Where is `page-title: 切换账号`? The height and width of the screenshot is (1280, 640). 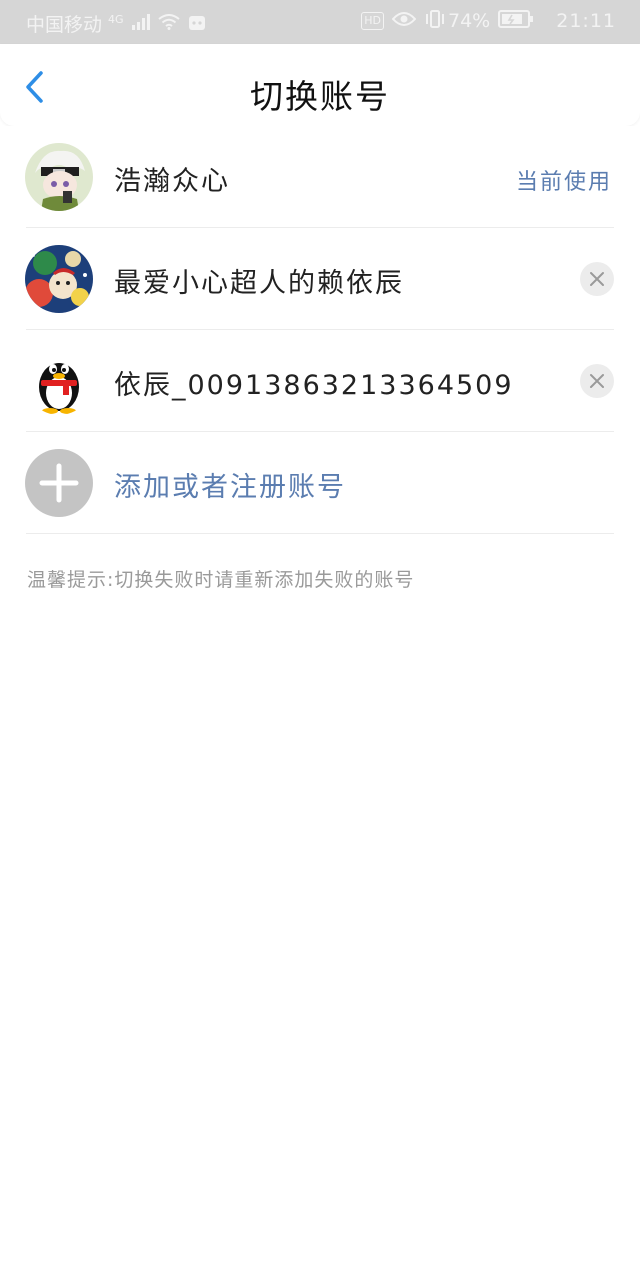
page-title: 切换账号 is located at coordinates (320, 96).